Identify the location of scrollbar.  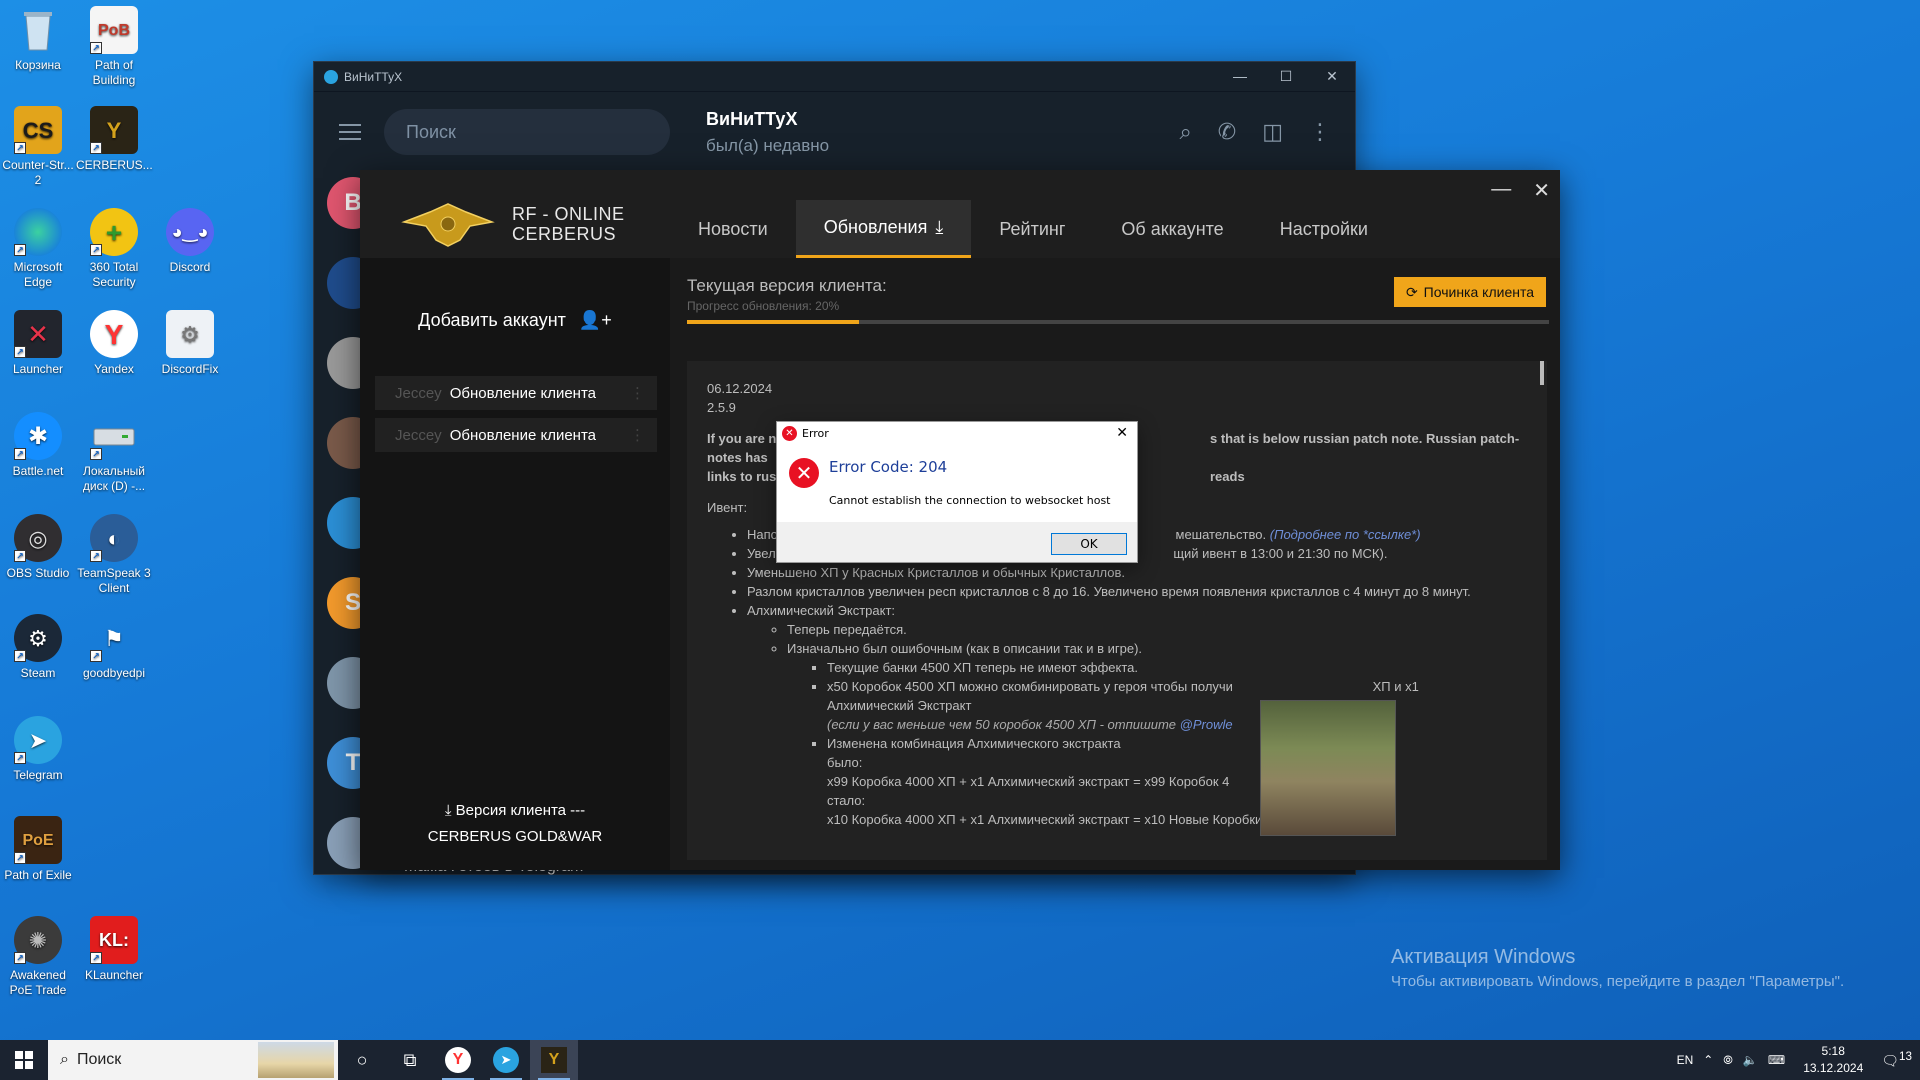
(1542, 373).